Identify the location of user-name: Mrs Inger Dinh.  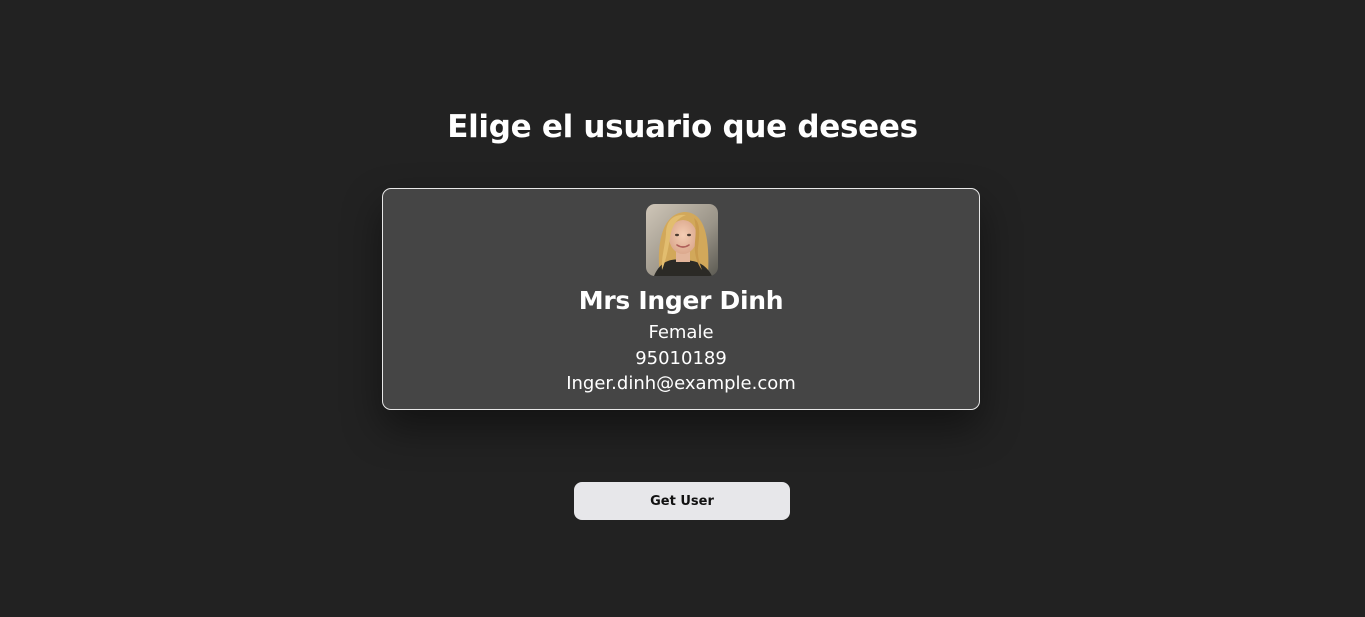
(681, 300).